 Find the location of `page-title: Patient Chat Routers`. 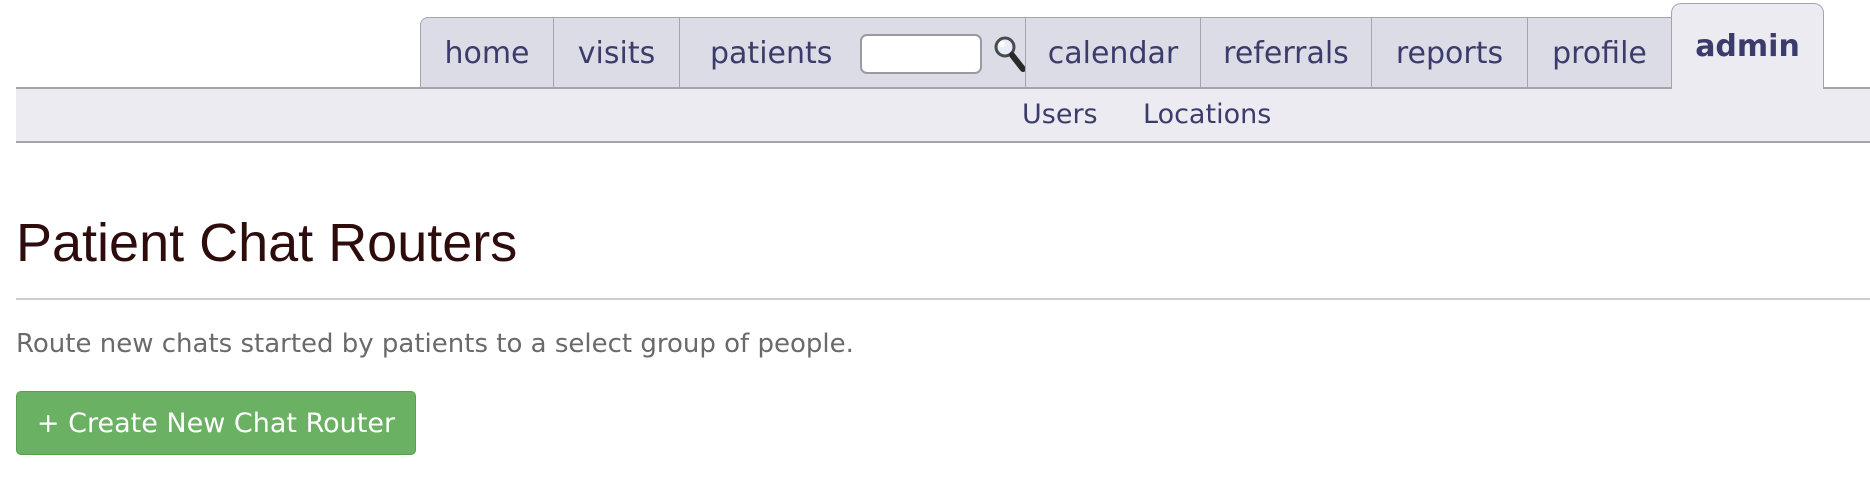

page-title: Patient Chat Routers is located at coordinates (267, 243).